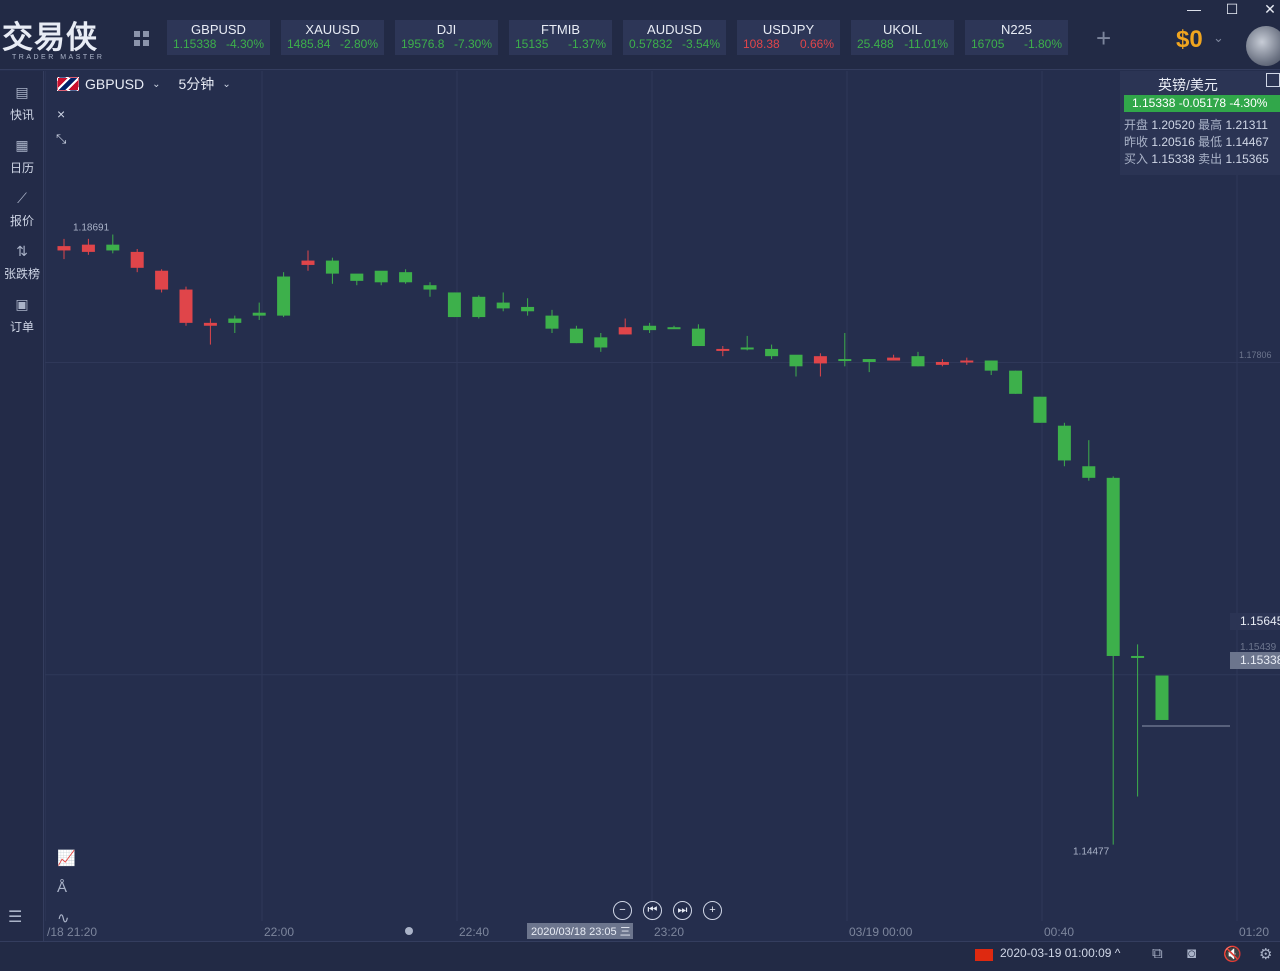 The height and width of the screenshot is (971, 1280). I want to click on close-button: ✕, so click(1267, 9).